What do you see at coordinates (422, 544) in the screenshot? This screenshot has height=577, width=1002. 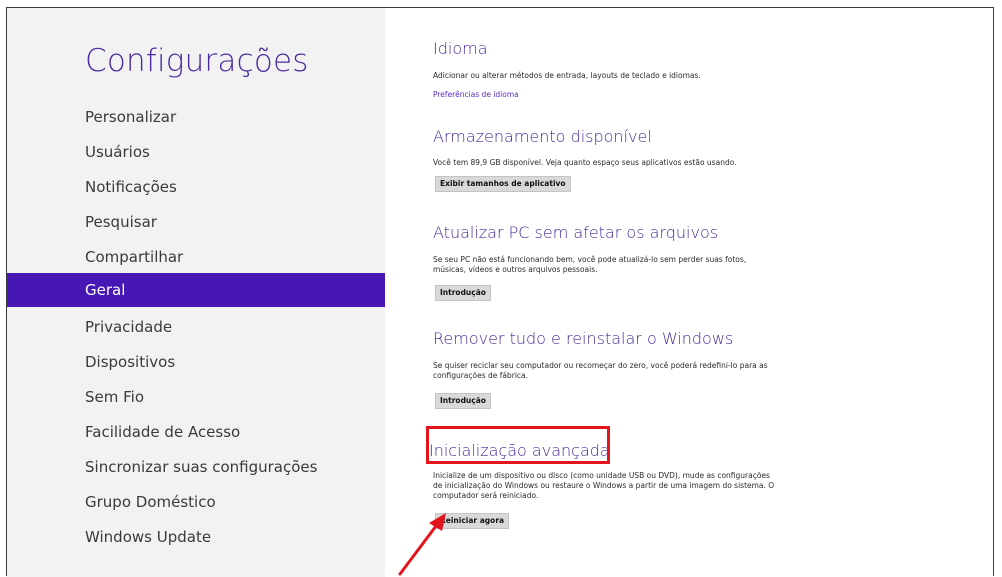 I see `red-arrow-annotation` at bounding box center [422, 544].